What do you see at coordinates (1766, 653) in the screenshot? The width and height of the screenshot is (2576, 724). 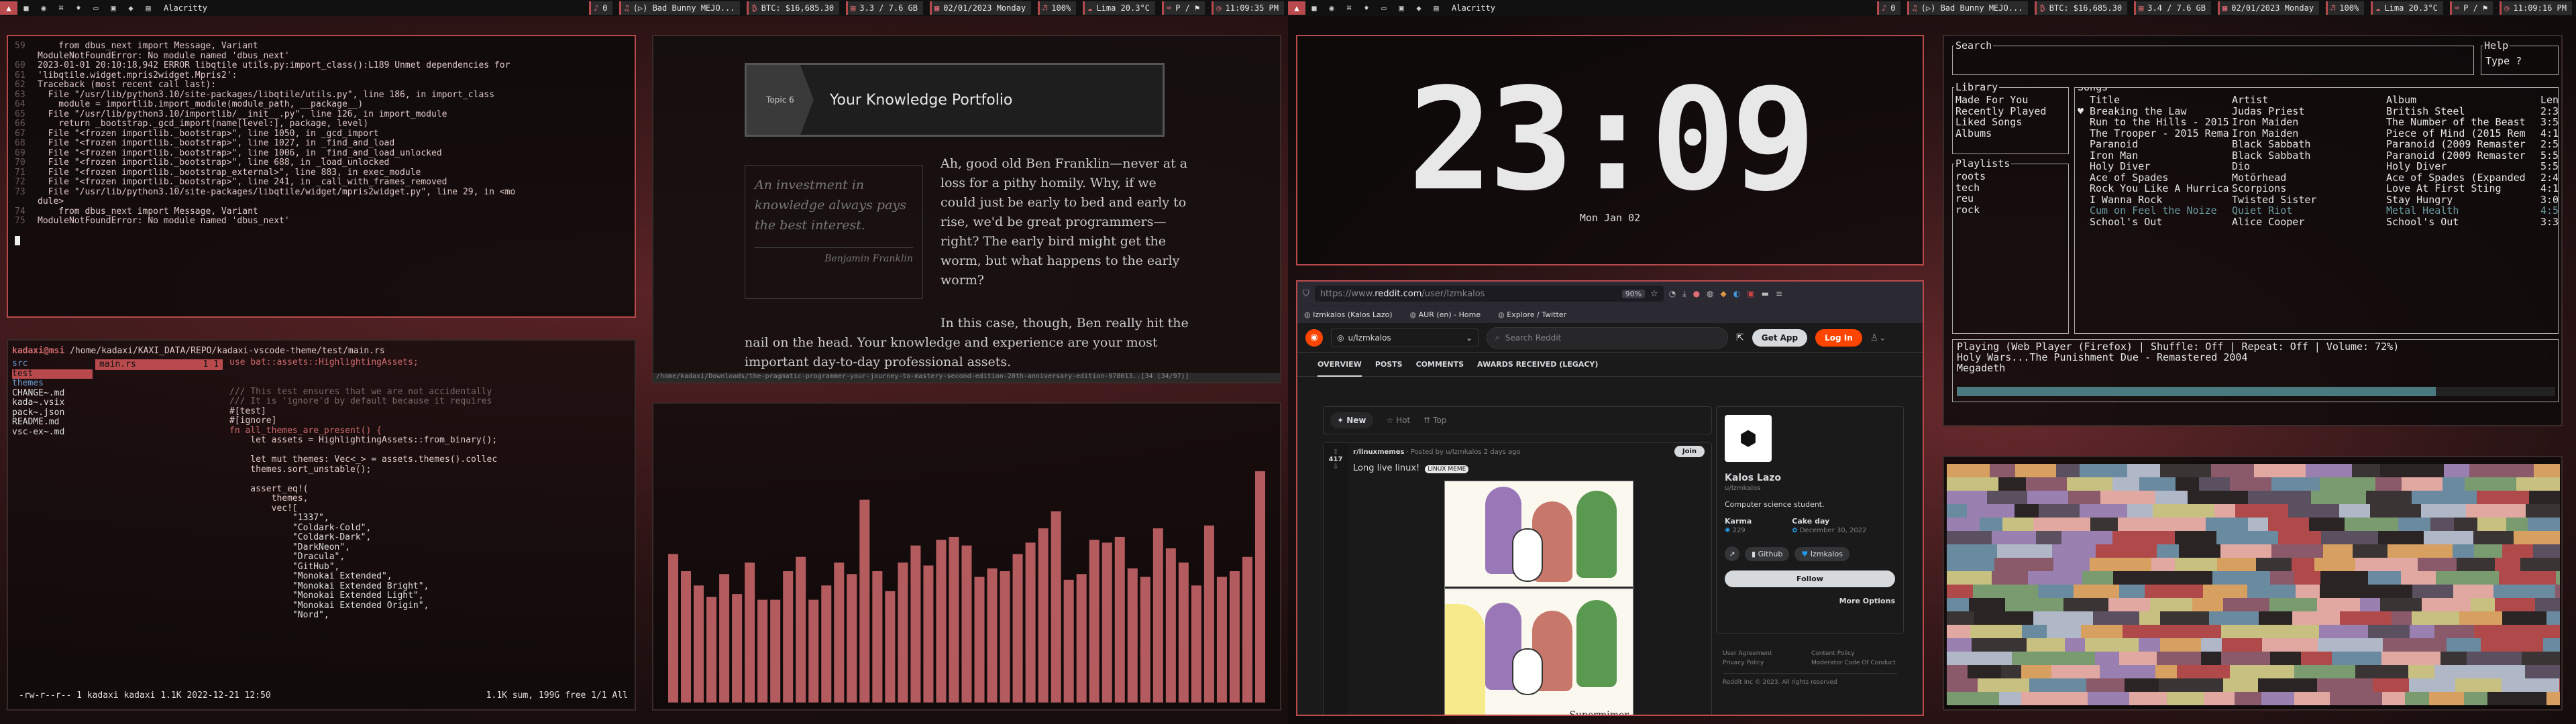 I see `footer-user-agreement: User Agreement` at bounding box center [1766, 653].